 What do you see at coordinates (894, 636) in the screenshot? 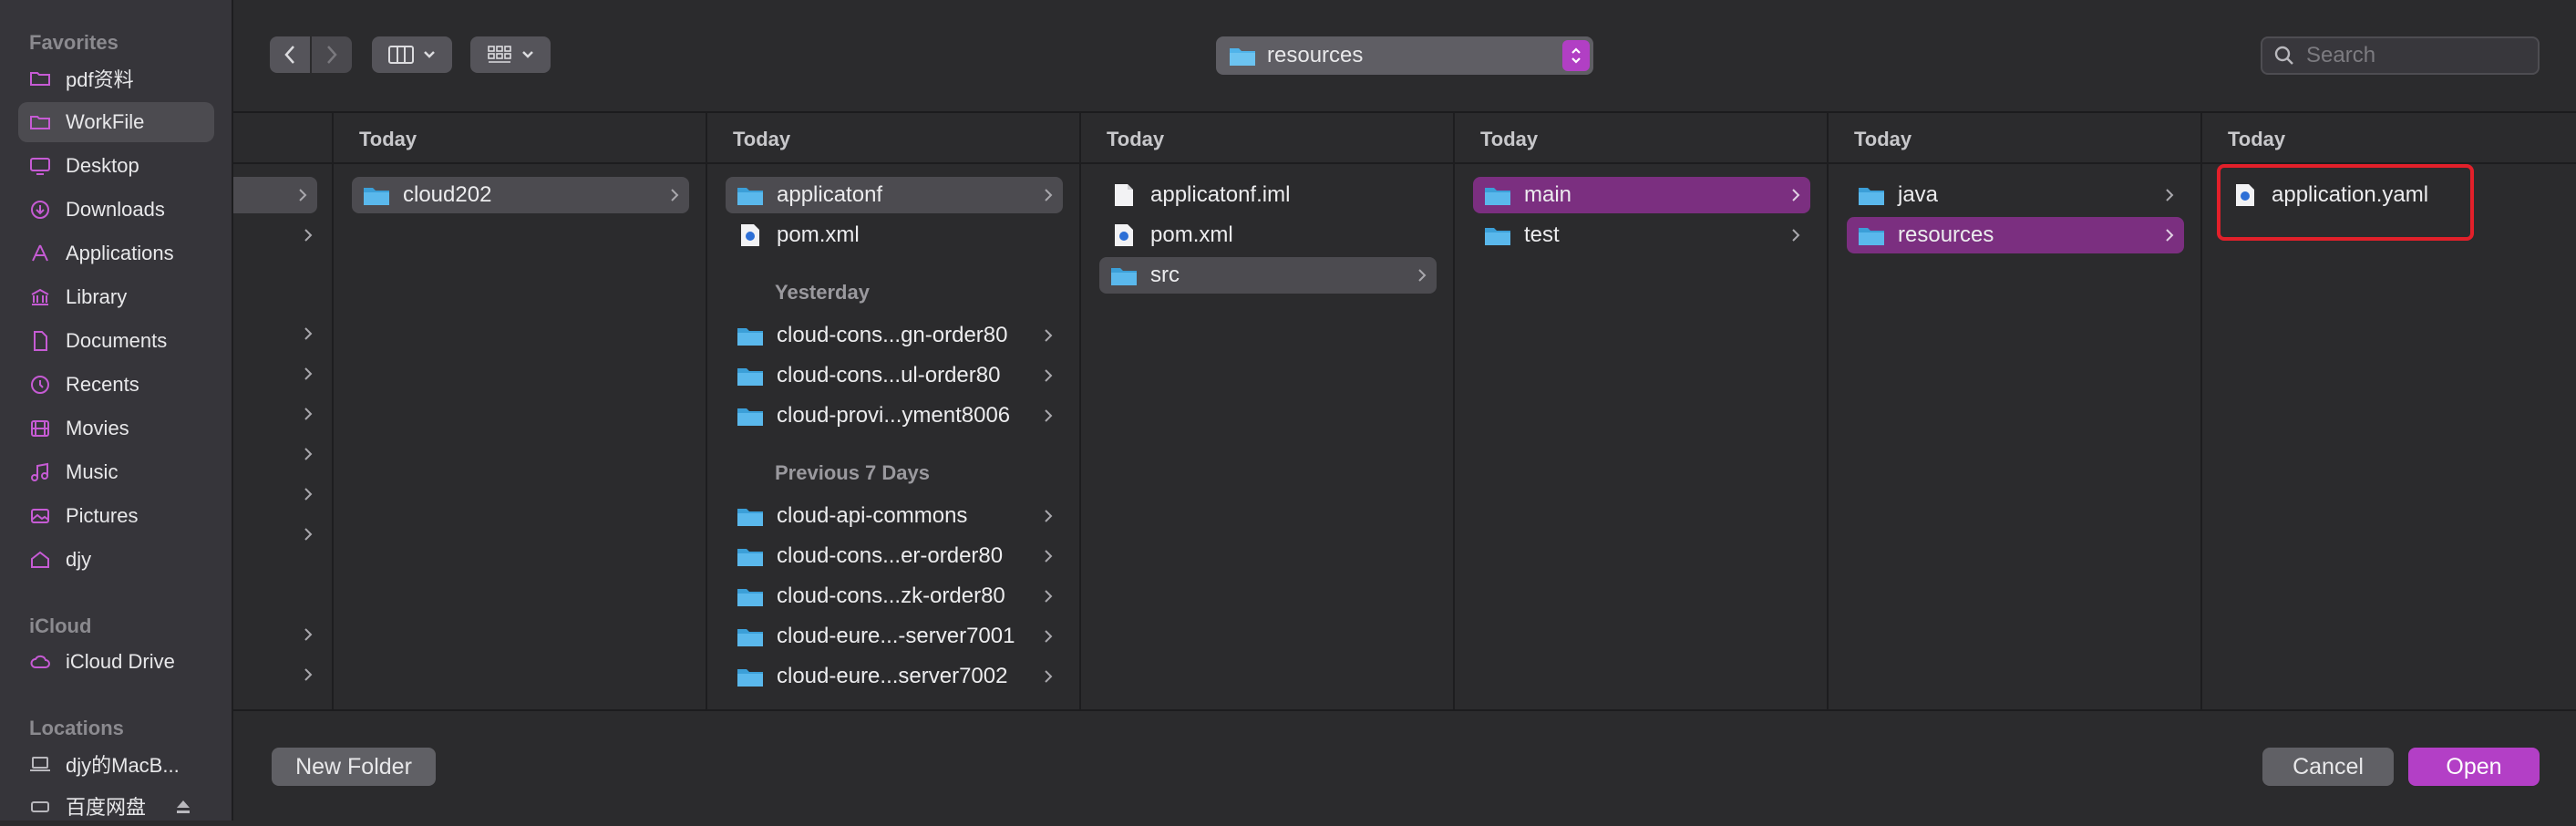
I see `list-item: cloud-eure...-server7001` at bounding box center [894, 636].